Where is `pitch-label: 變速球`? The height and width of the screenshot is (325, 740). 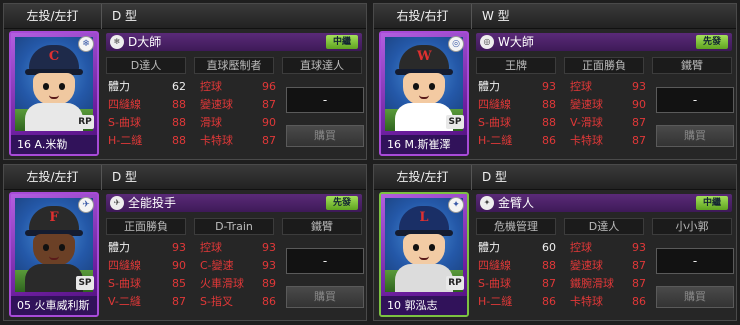 pitch-label: 變速球 is located at coordinates (586, 104).